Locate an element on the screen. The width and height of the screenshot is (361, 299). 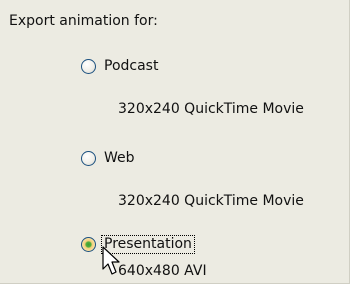
export-heading: Export animation for: is located at coordinates (83, 21).